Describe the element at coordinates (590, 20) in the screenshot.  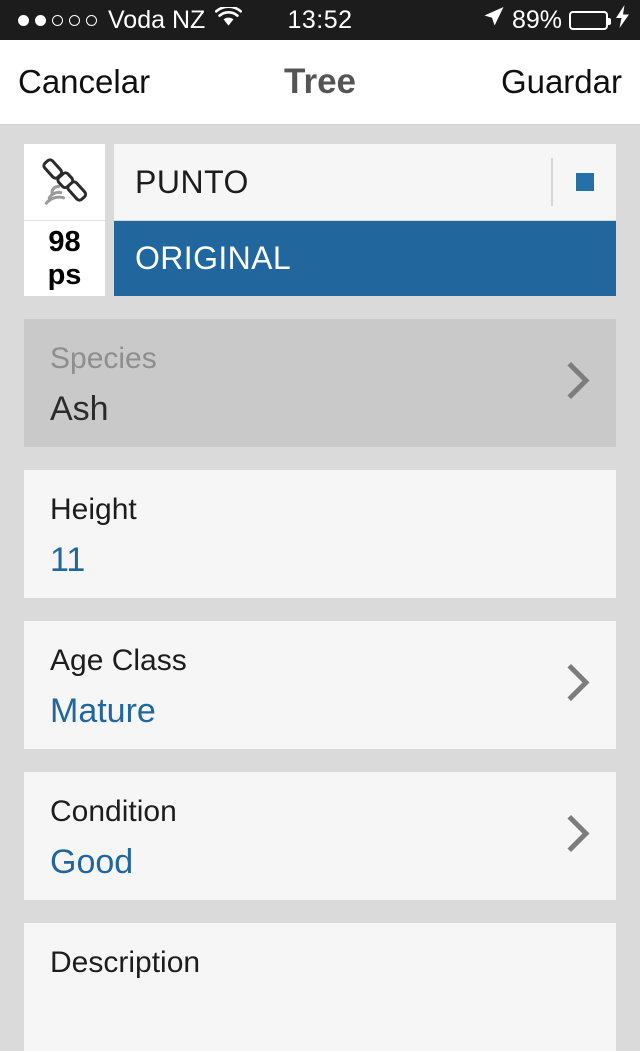
I see `battery-icon` at that location.